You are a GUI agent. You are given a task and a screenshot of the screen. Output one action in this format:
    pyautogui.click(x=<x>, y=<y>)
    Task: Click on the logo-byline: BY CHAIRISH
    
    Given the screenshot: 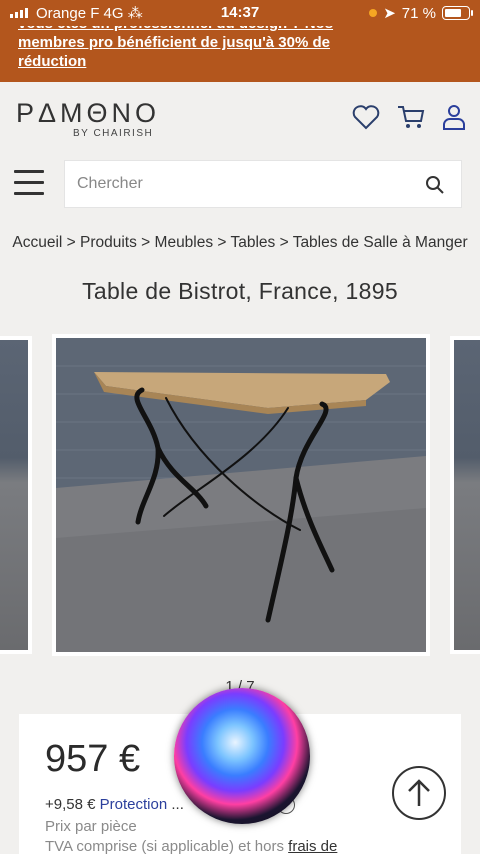 What is the action you would take?
    pyautogui.click(x=113, y=133)
    